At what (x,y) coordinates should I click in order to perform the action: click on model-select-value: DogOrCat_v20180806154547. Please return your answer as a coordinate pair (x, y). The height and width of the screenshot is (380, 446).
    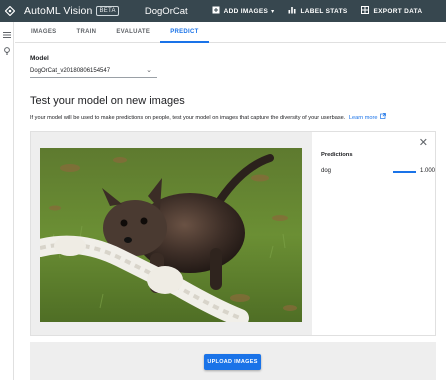
    Looking at the image, I should click on (70, 71).